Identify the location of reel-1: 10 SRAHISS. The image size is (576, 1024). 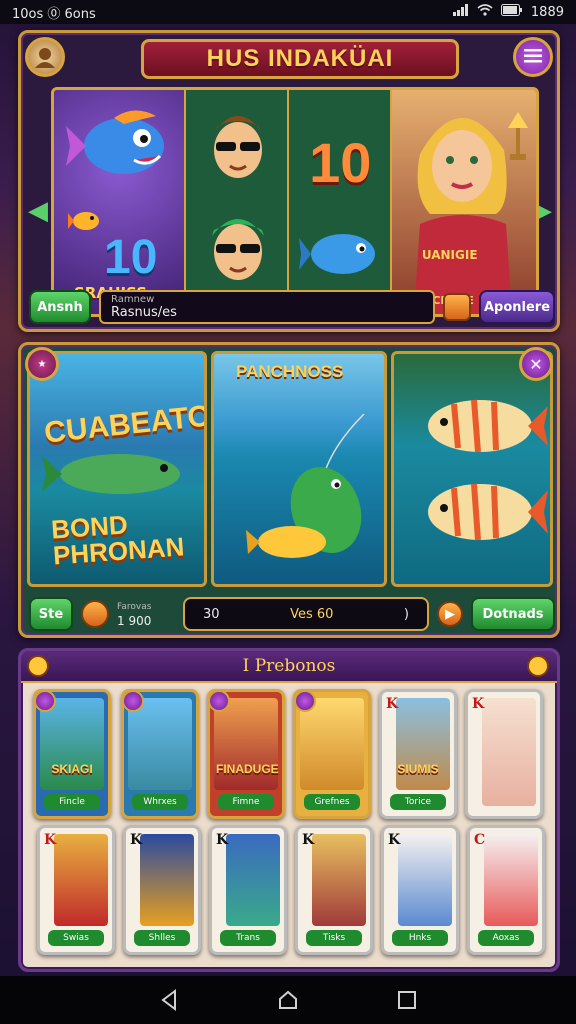
(120, 202).